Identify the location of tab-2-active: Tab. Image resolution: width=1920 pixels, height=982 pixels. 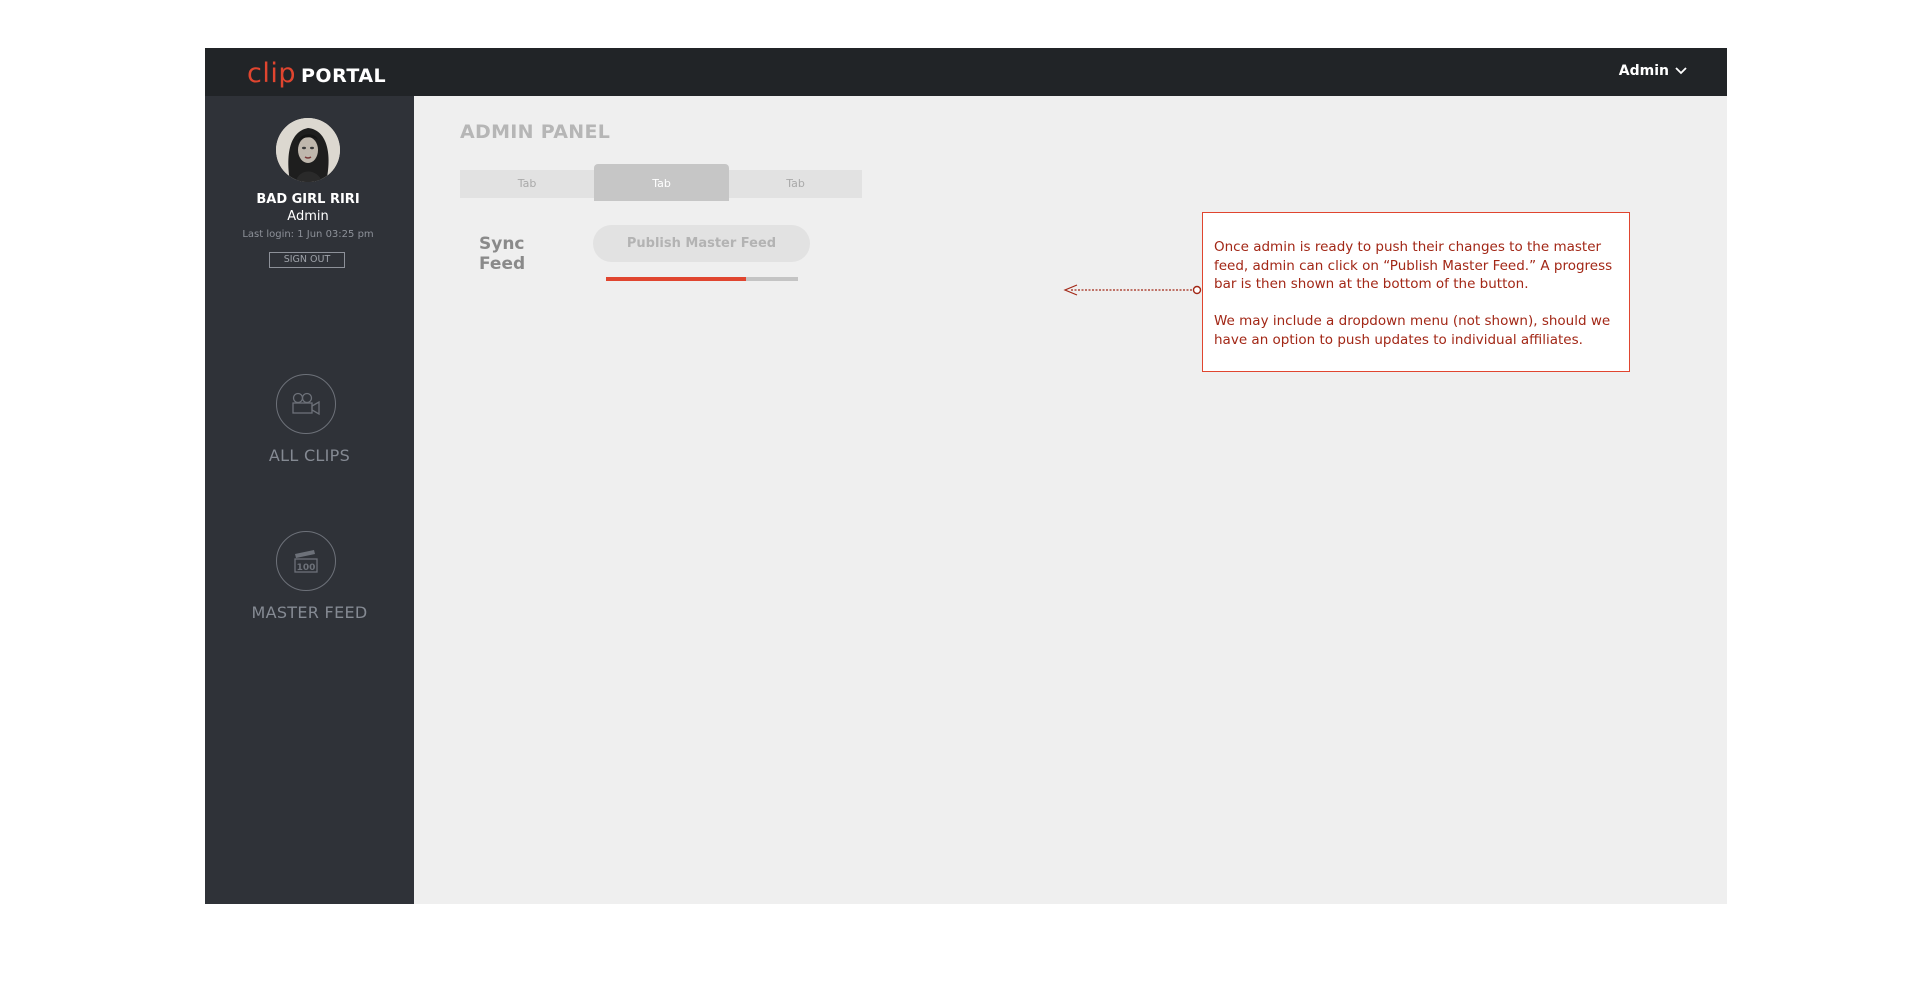
(661, 182).